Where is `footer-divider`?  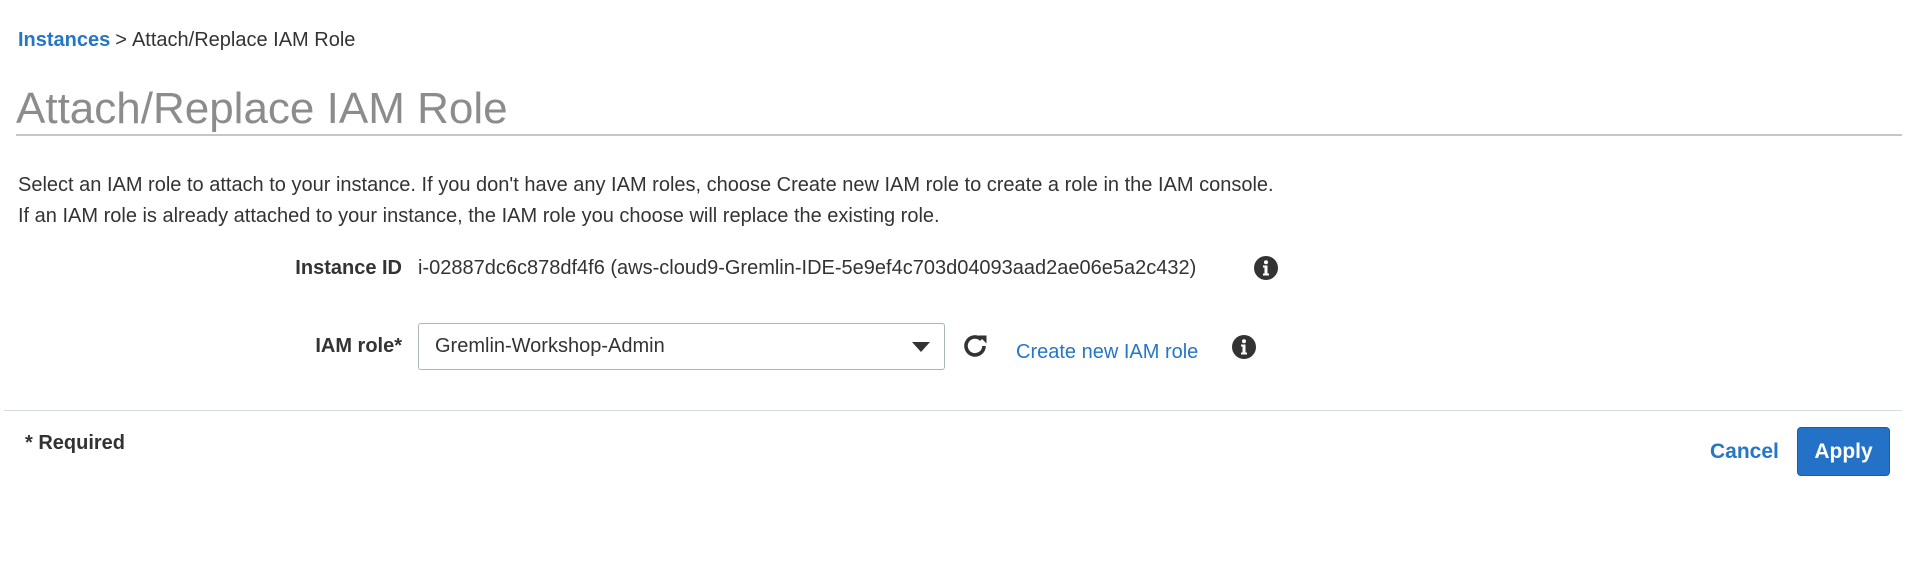
footer-divider is located at coordinates (953, 410).